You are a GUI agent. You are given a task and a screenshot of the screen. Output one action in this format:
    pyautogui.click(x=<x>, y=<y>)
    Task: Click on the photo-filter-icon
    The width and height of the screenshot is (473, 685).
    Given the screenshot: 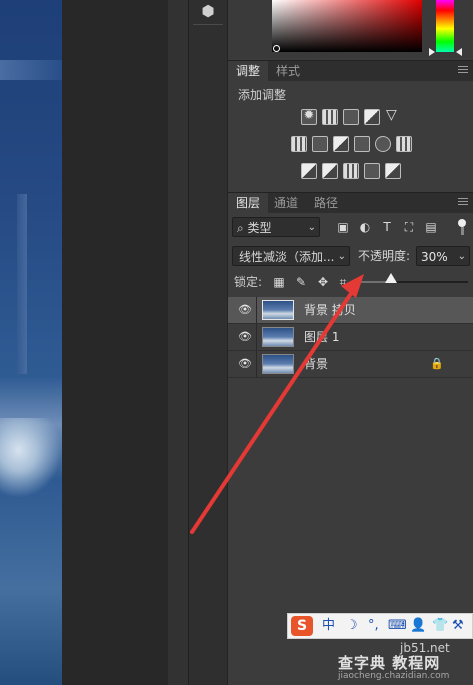 What is the action you would take?
    pyautogui.click(x=361, y=144)
    